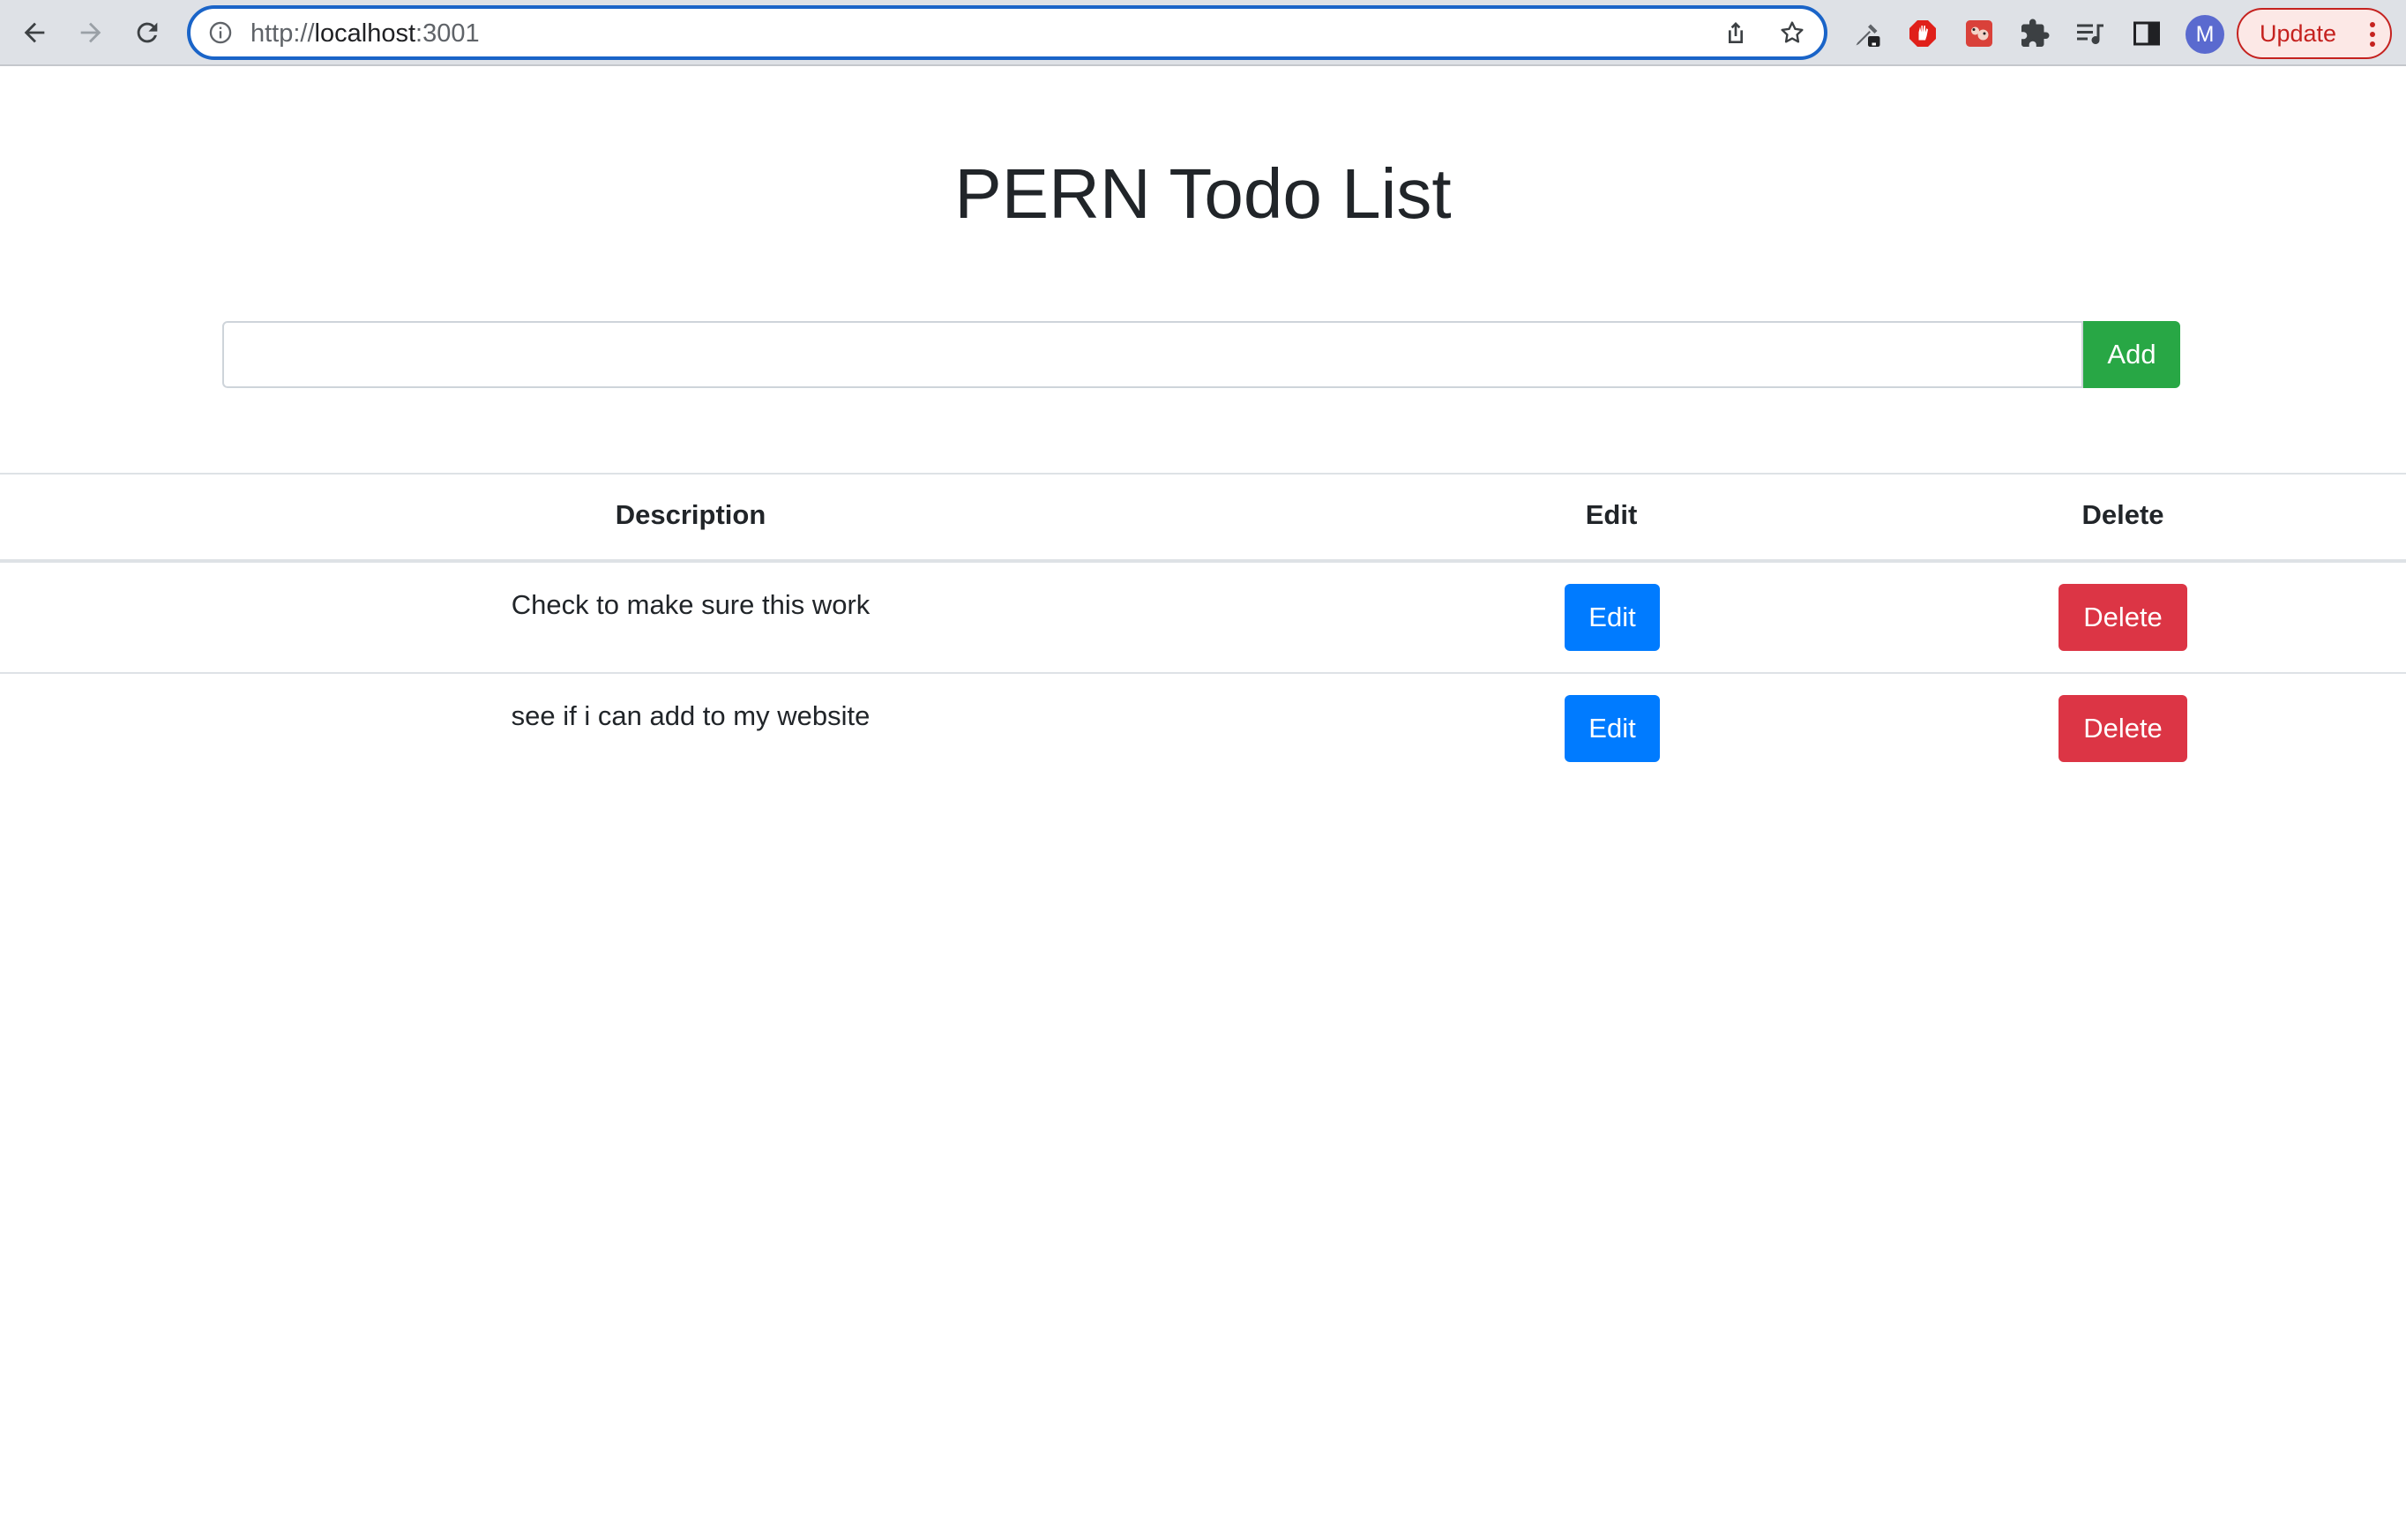 This screenshot has height=1540, width=2406. Describe the element at coordinates (2205, 34) in the screenshot. I see `profile-avatar: M` at that location.